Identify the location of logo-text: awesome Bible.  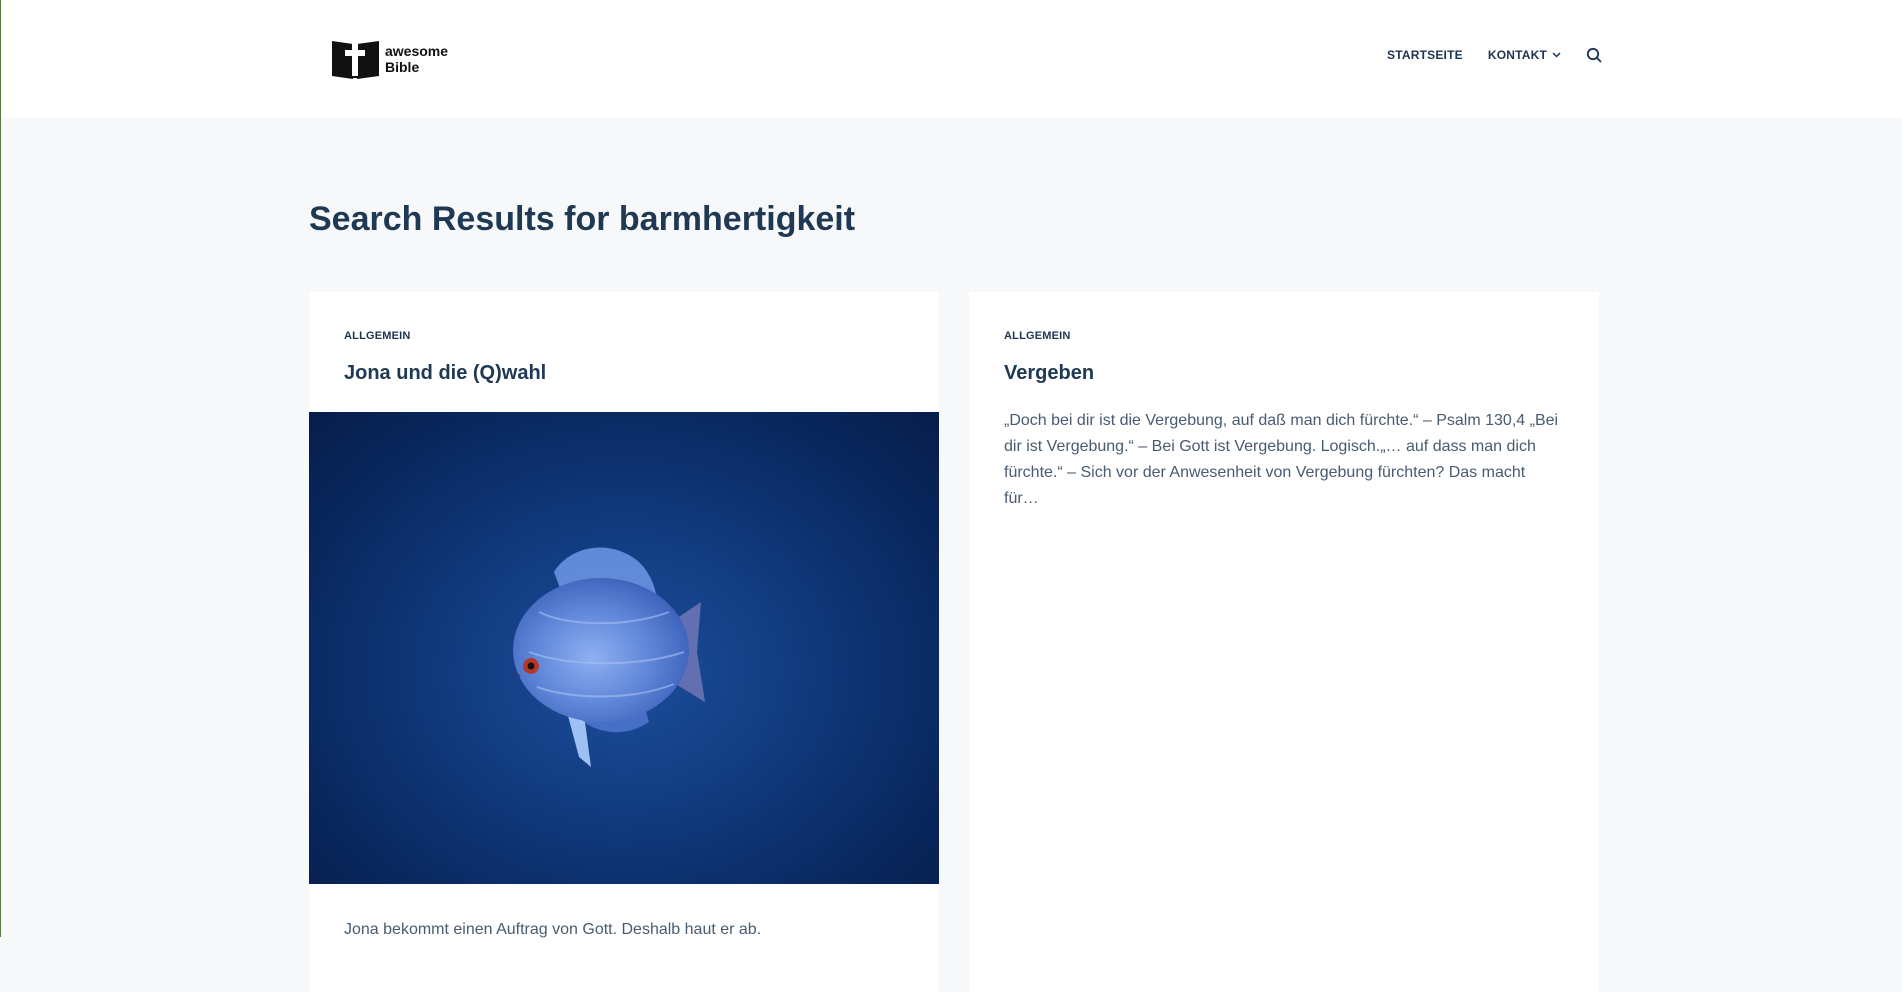
(416, 59).